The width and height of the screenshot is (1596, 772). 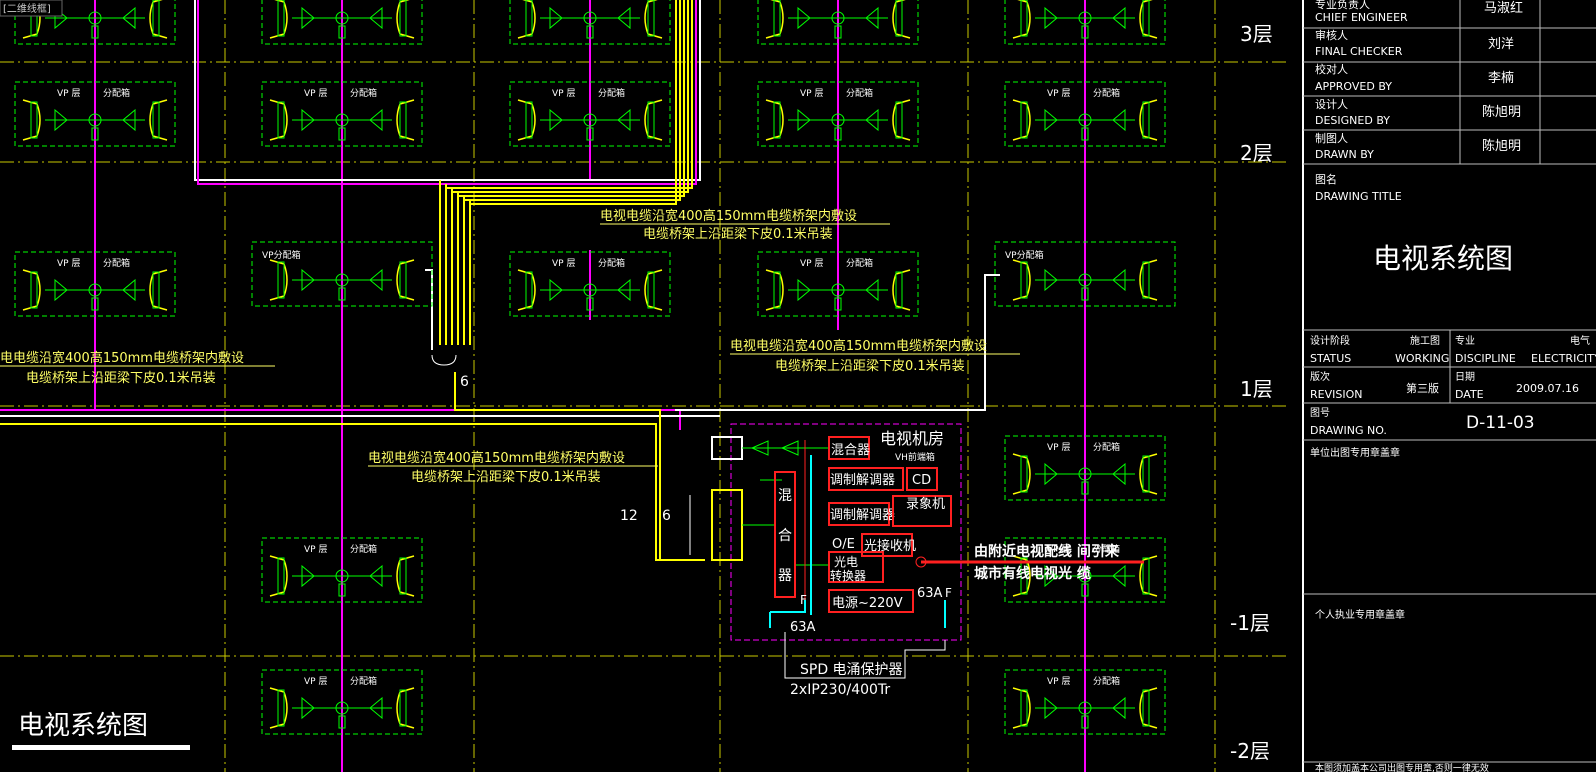 What do you see at coordinates (850, 450) in the screenshot?
I see `mixer-label: 混合器` at bounding box center [850, 450].